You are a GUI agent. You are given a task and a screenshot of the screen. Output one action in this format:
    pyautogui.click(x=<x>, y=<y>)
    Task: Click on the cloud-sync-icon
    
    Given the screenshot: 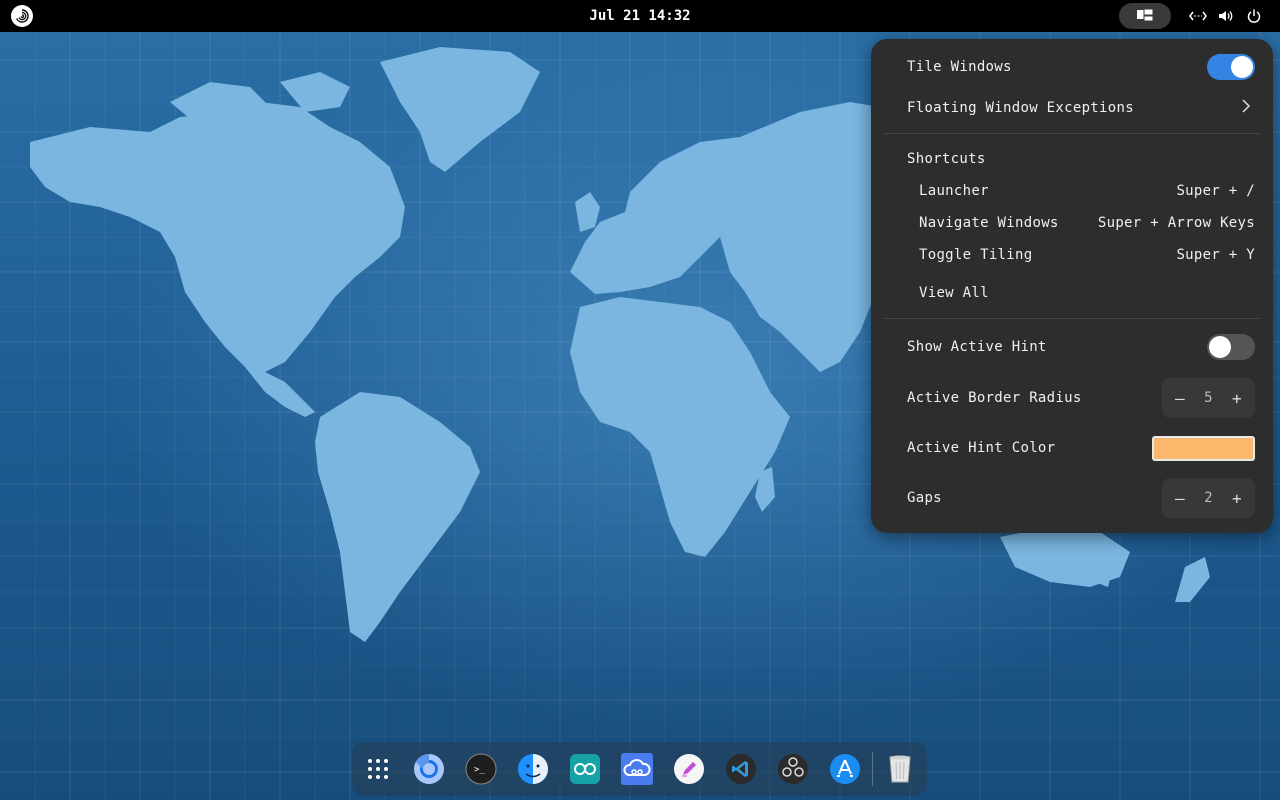 What is the action you would take?
    pyautogui.click(x=637, y=769)
    